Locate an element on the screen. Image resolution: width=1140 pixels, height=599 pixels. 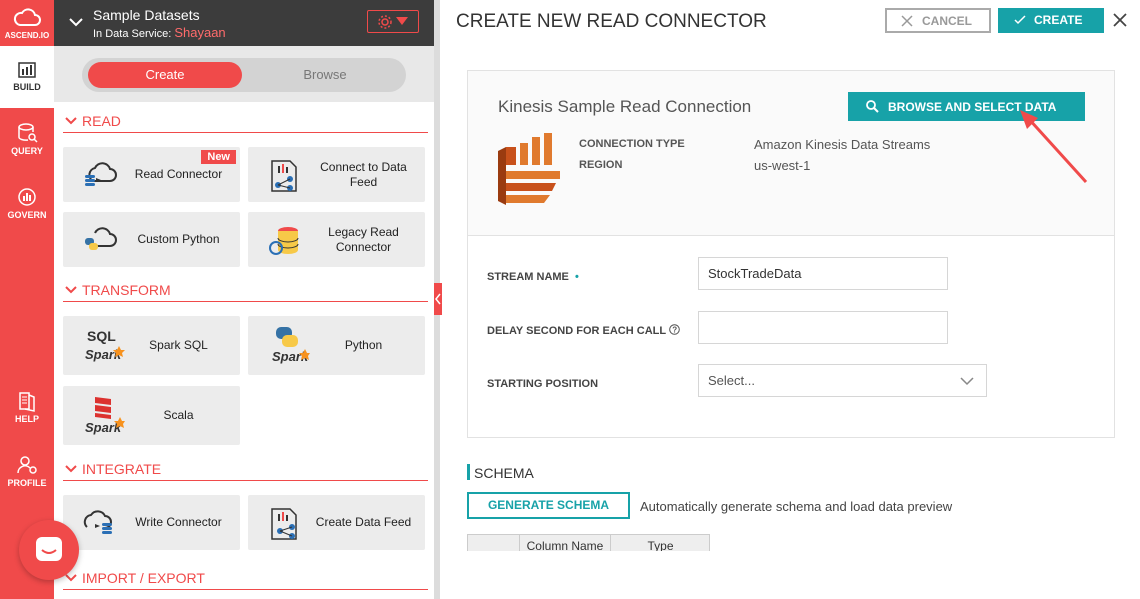
chat-icon is located at coordinates (49, 549).